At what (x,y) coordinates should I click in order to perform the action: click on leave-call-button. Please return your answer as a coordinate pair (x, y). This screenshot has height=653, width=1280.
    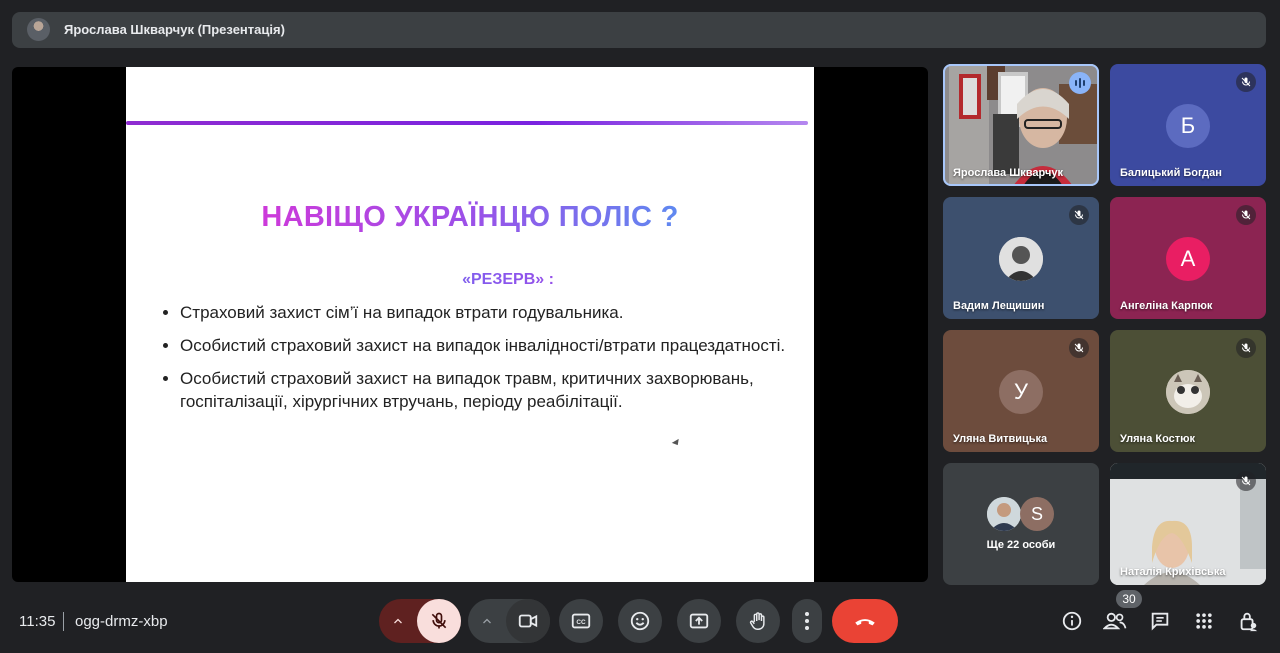
    Looking at the image, I should click on (865, 621).